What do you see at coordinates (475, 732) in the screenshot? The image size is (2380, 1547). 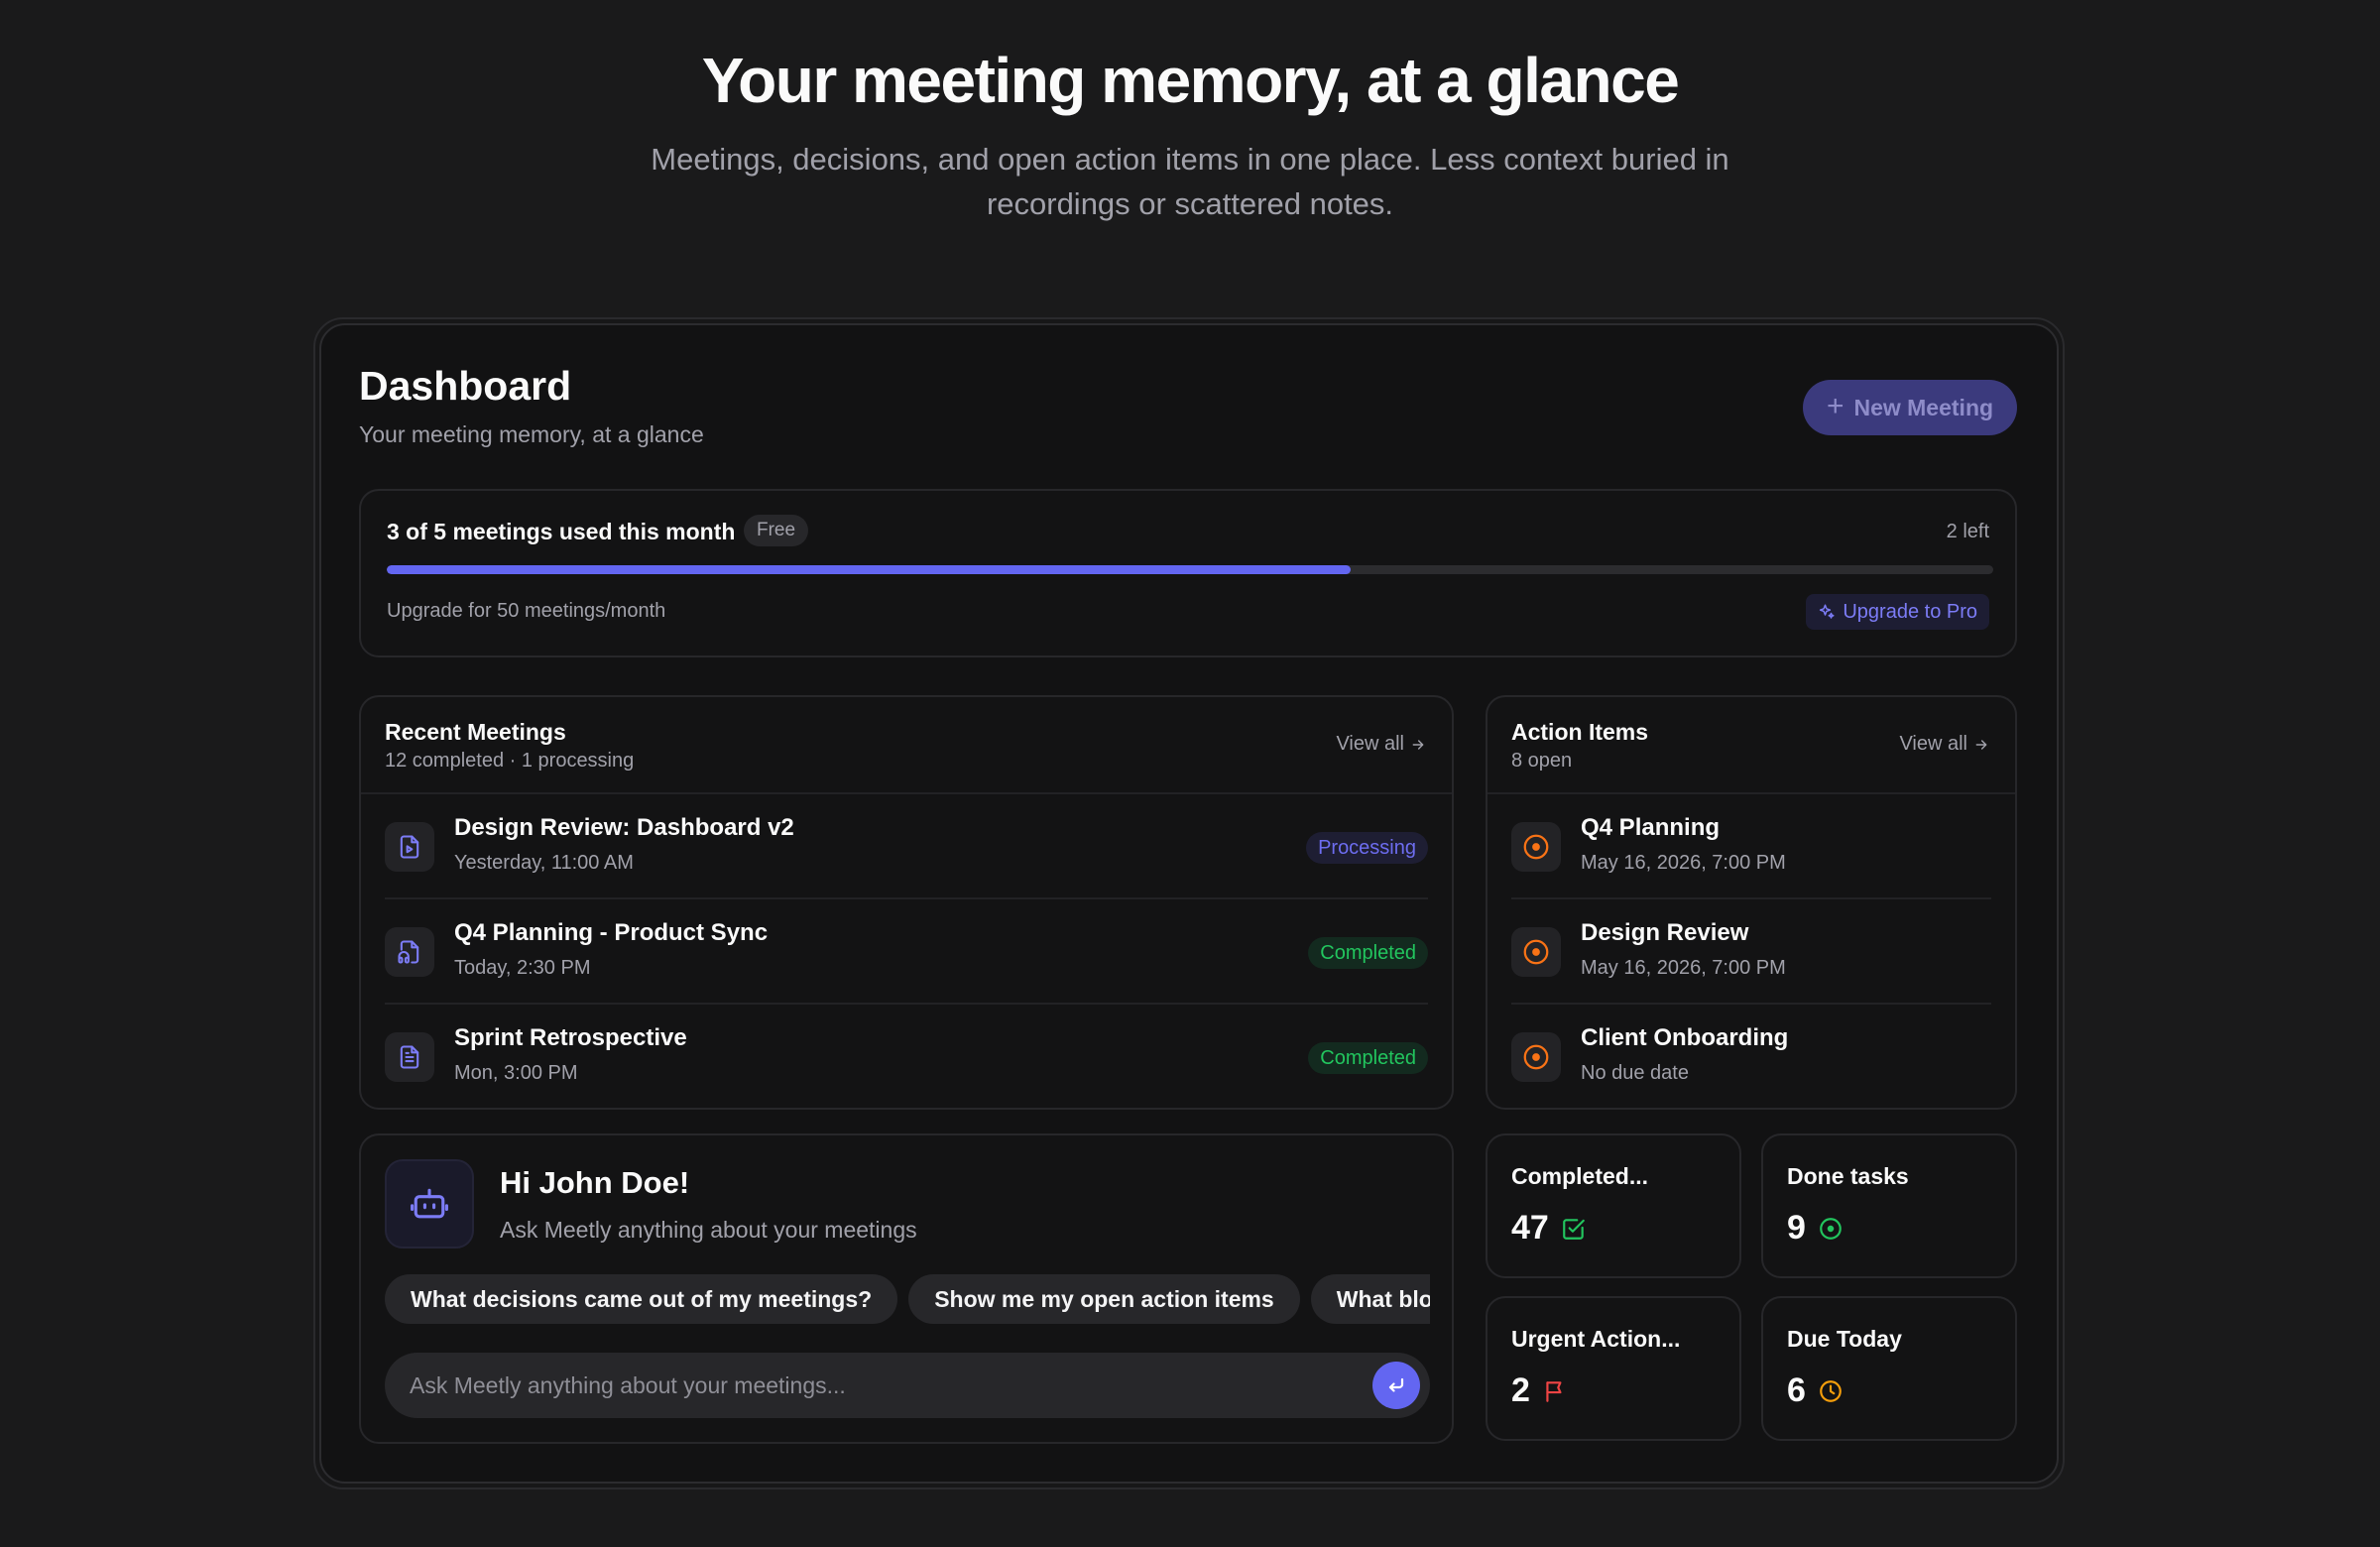 I see `recent-meetings-title: Recent Meetings` at bounding box center [475, 732].